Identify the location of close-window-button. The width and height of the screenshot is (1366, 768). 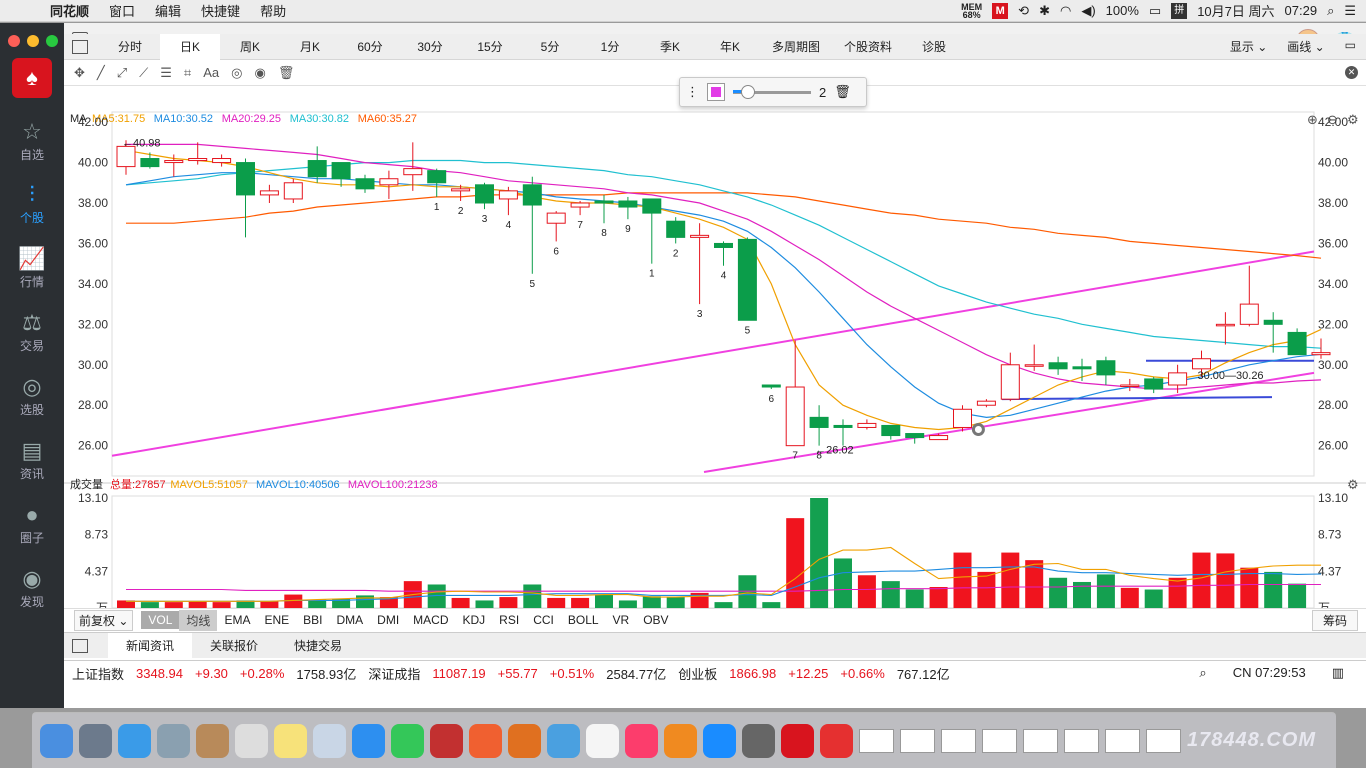
(14, 41).